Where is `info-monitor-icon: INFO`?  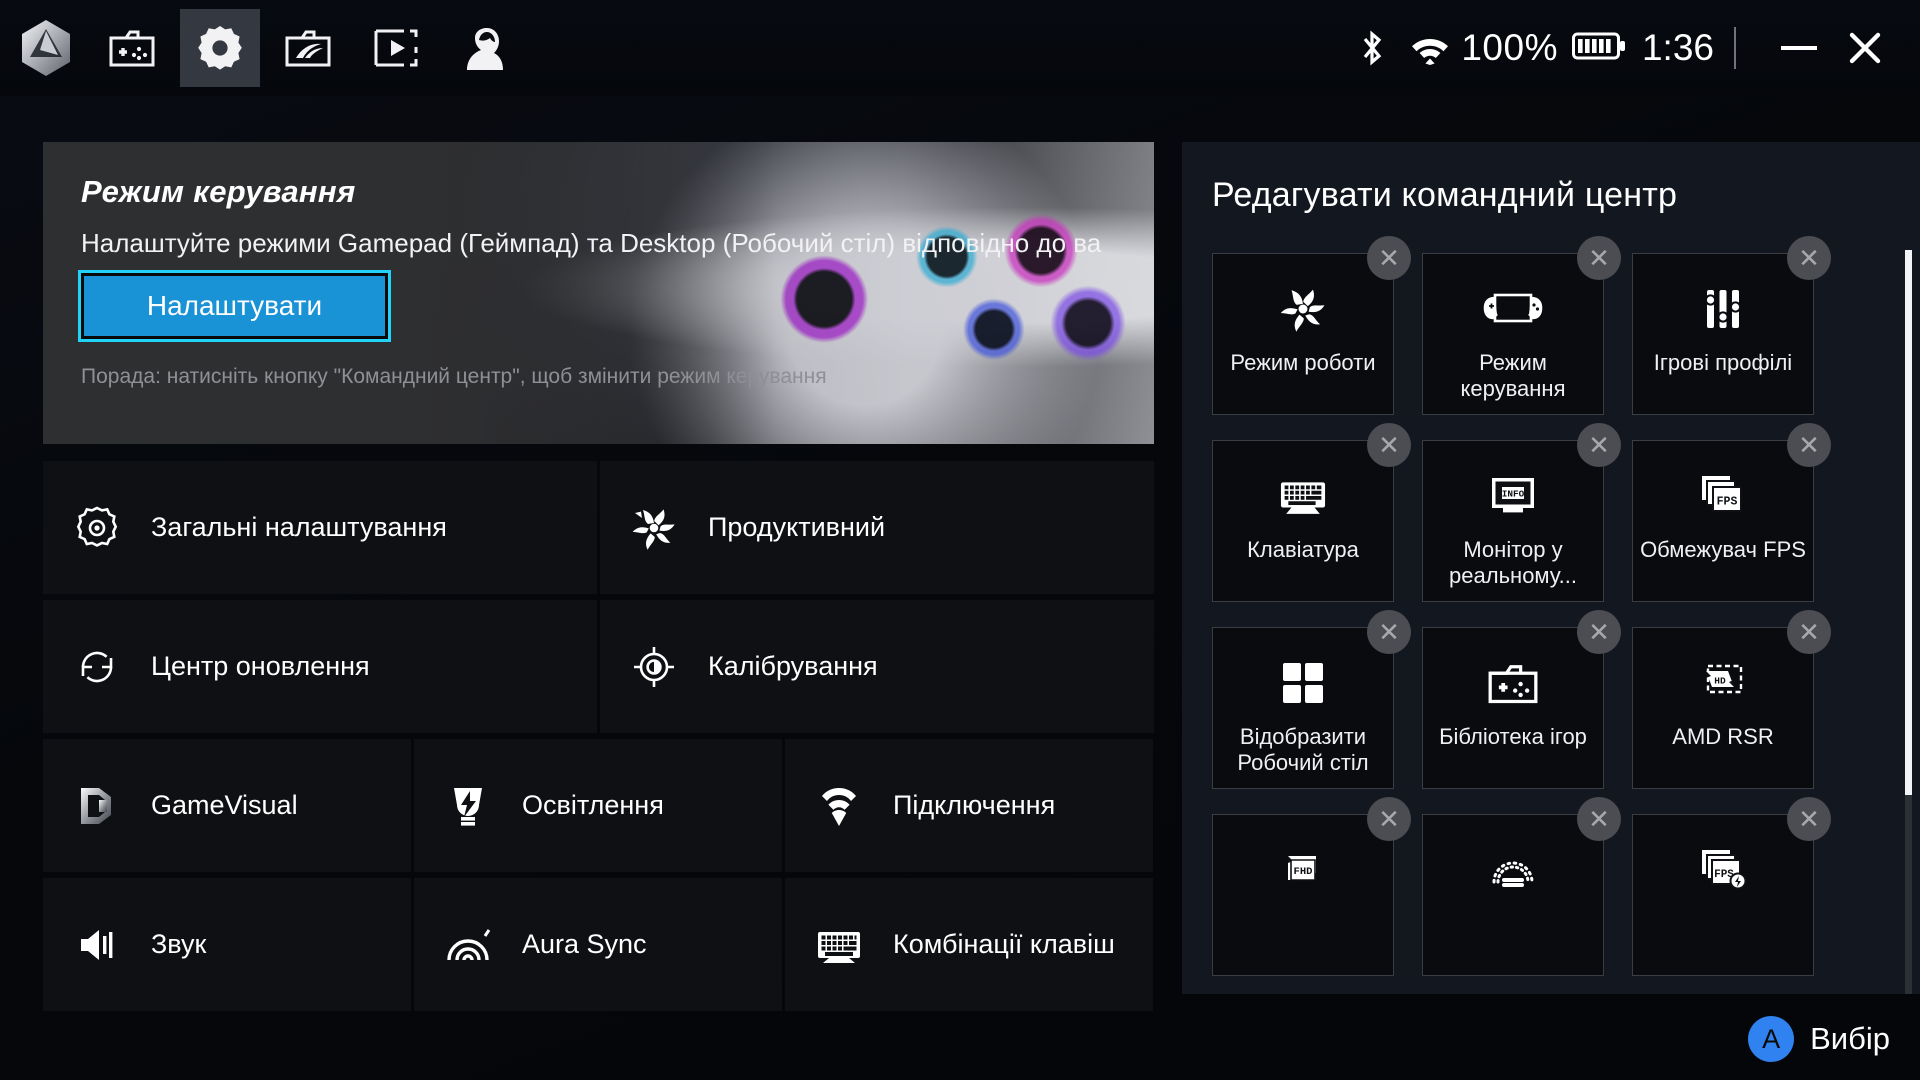 info-monitor-icon: INFO is located at coordinates (1513, 496).